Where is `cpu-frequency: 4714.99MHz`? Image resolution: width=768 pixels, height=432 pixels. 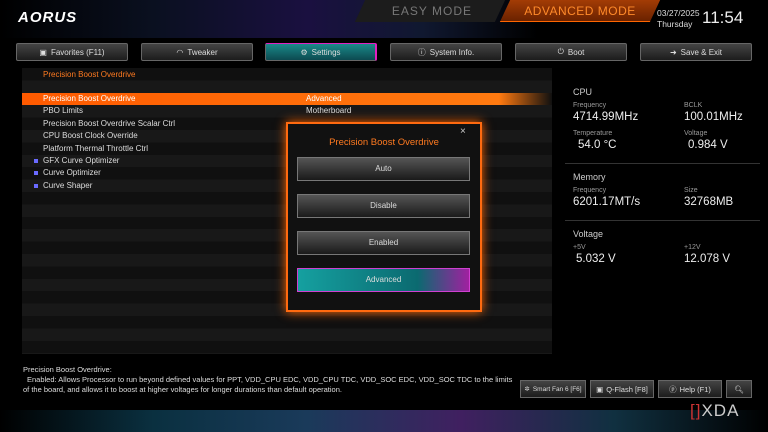 cpu-frequency: 4714.99MHz is located at coordinates (606, 117).